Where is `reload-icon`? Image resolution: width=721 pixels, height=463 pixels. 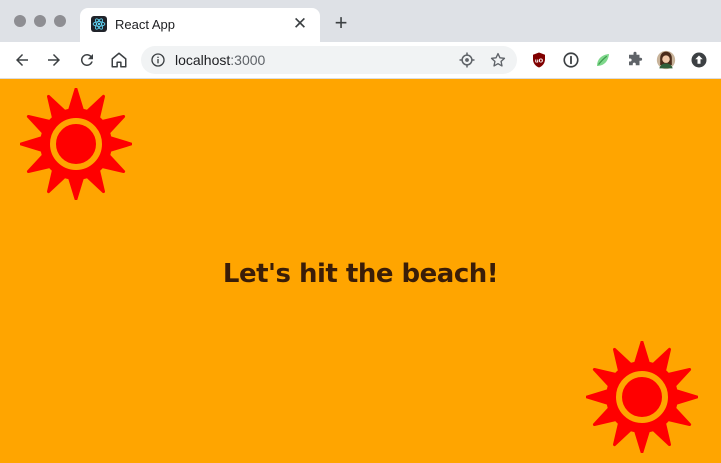 reload-icon is located at coordinates (86, 59).